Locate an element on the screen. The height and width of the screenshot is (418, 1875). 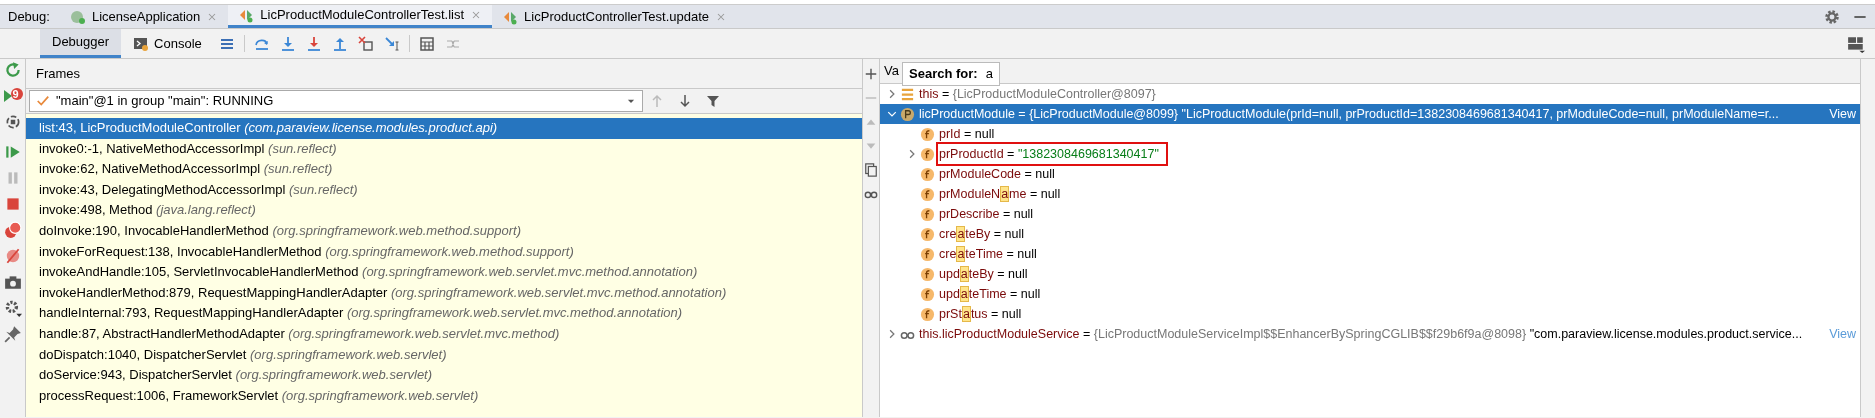
app-icon is located at coordinates (77, 16).